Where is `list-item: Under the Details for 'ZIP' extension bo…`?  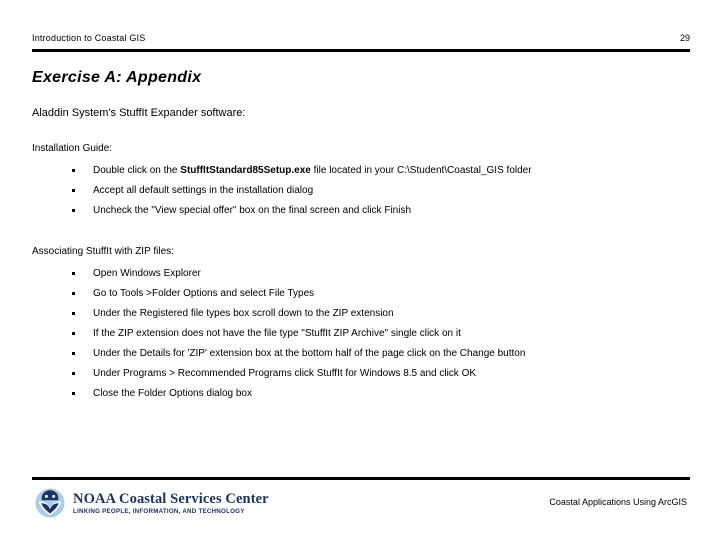
list-item: Under the Details for 'ZIP' extension bo… is located at coordinates (362, 354).